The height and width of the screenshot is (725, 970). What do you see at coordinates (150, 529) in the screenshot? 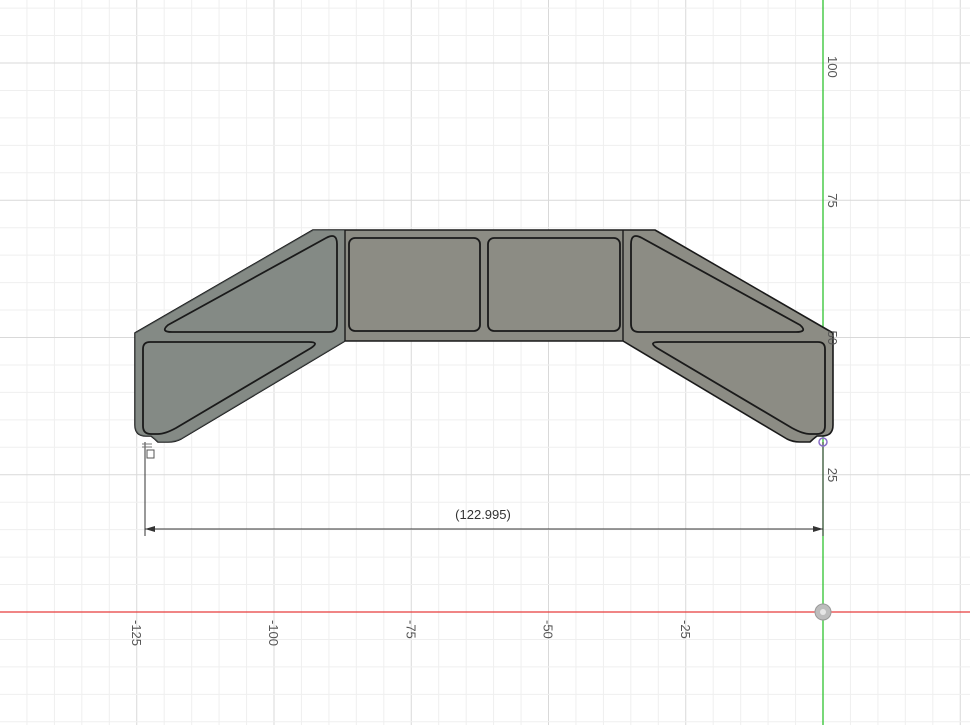
I see `arrowhead-left` at bounding box center [150, 529].